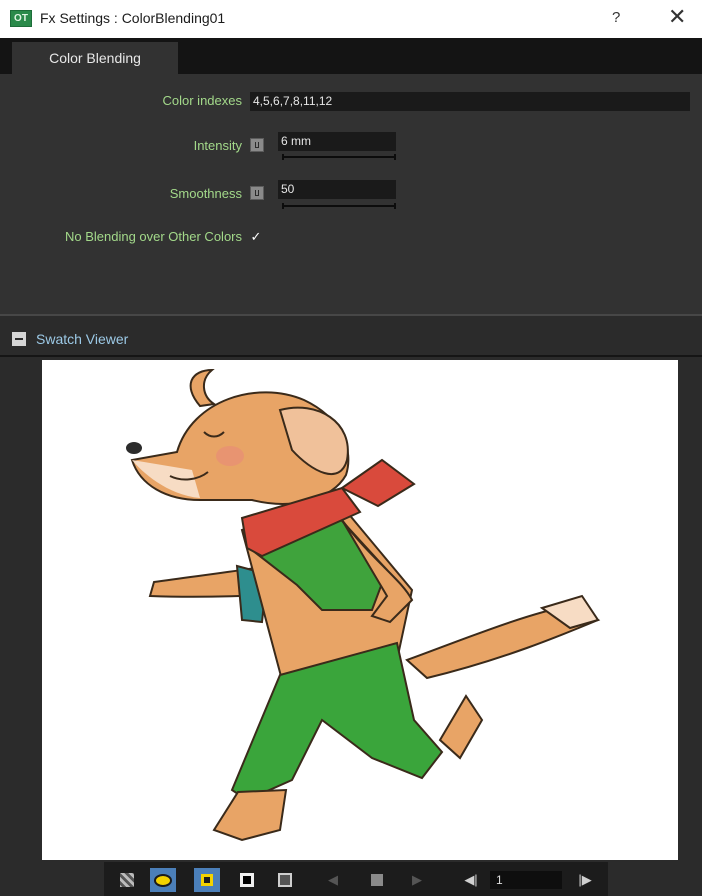  I want to click on section-separator, so click(351, 356).